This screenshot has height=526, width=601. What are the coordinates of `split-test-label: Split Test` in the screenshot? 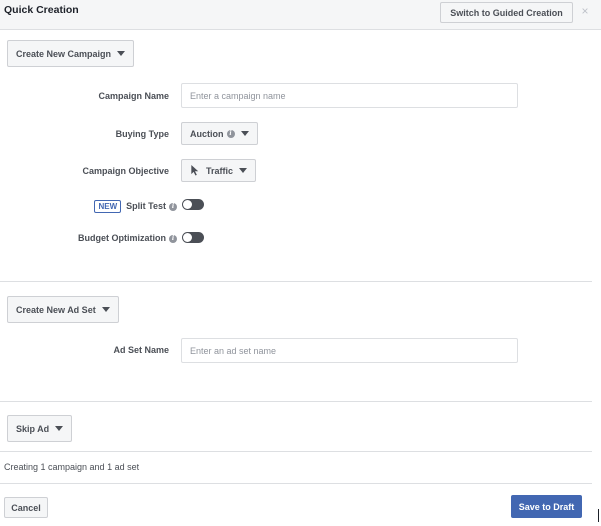 It's located at (146, 205).